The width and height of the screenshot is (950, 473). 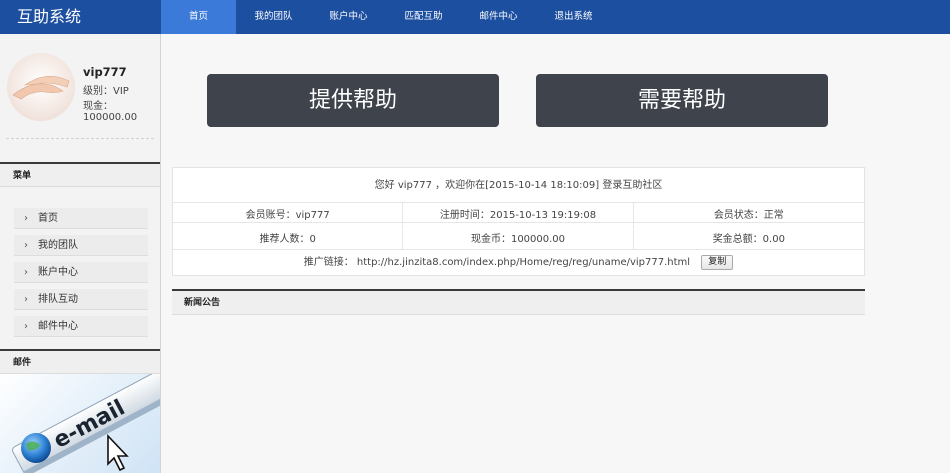 I want to click on top-navbar: 互助系统 首页 我的团队 账户中心 匹配互助 邮件中心 退出系统, so click(x=475, y=17).